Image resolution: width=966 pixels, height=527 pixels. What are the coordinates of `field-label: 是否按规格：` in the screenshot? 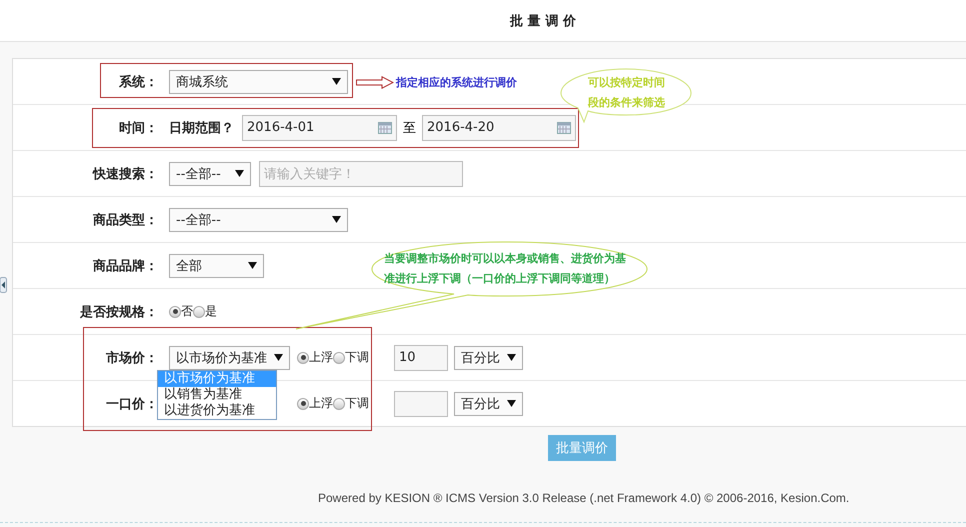 It's located at (118, 312).